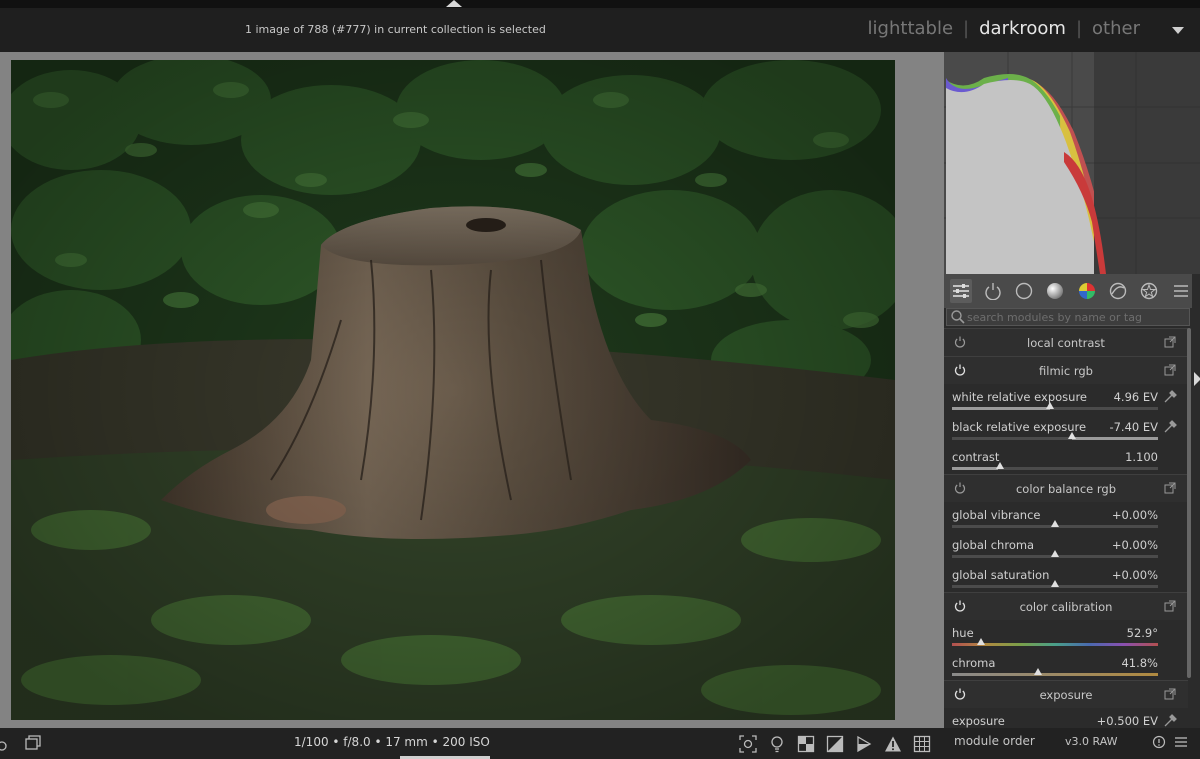 This screenshot has height=759, width=1200. What do you see at coordinates (33, 743) in the screenshot?
I see `styles-icon` at bounding box center [33, 743].